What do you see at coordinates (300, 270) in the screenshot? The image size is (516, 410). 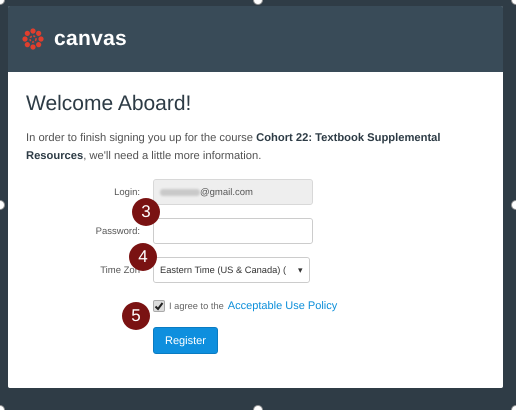 I see `caret-icon: ▾` at bounding box center [300, 270].